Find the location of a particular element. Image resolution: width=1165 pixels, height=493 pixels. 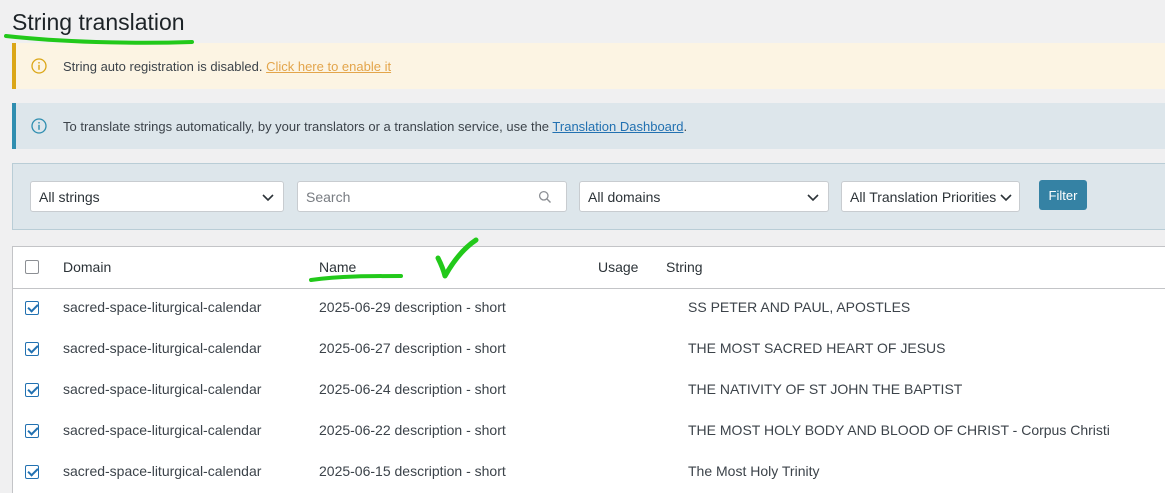

column-header-string: String is located at coordinates (684, 267).